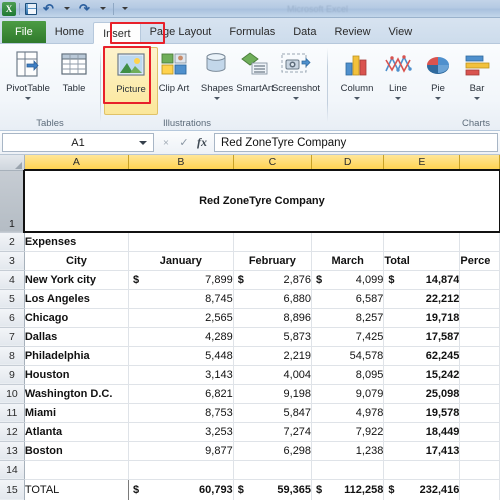 The image size is (500, 500). I want to click on save-icon, so click(30, 8).